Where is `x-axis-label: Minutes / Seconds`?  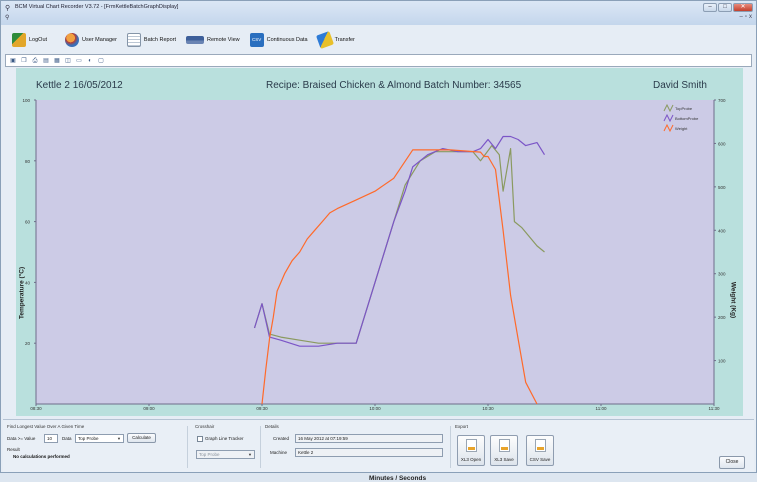 x-axis-label: Minutes / Seconds is located at coordinates (398, 478).